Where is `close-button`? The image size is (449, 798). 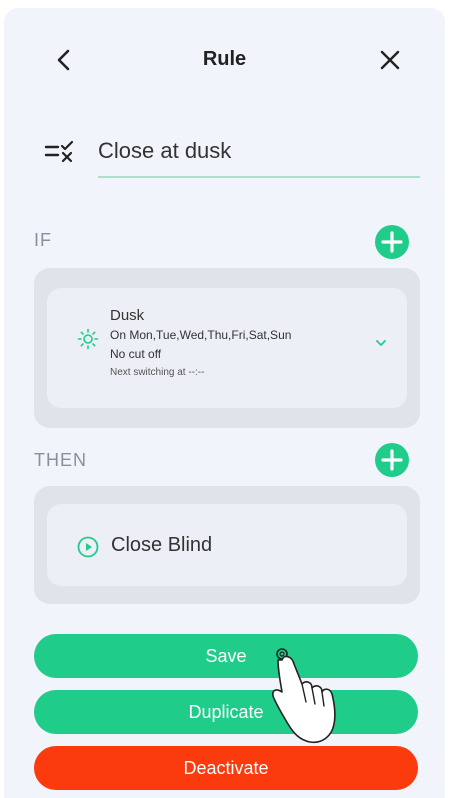 close-button is located at coordinates (390, 60).